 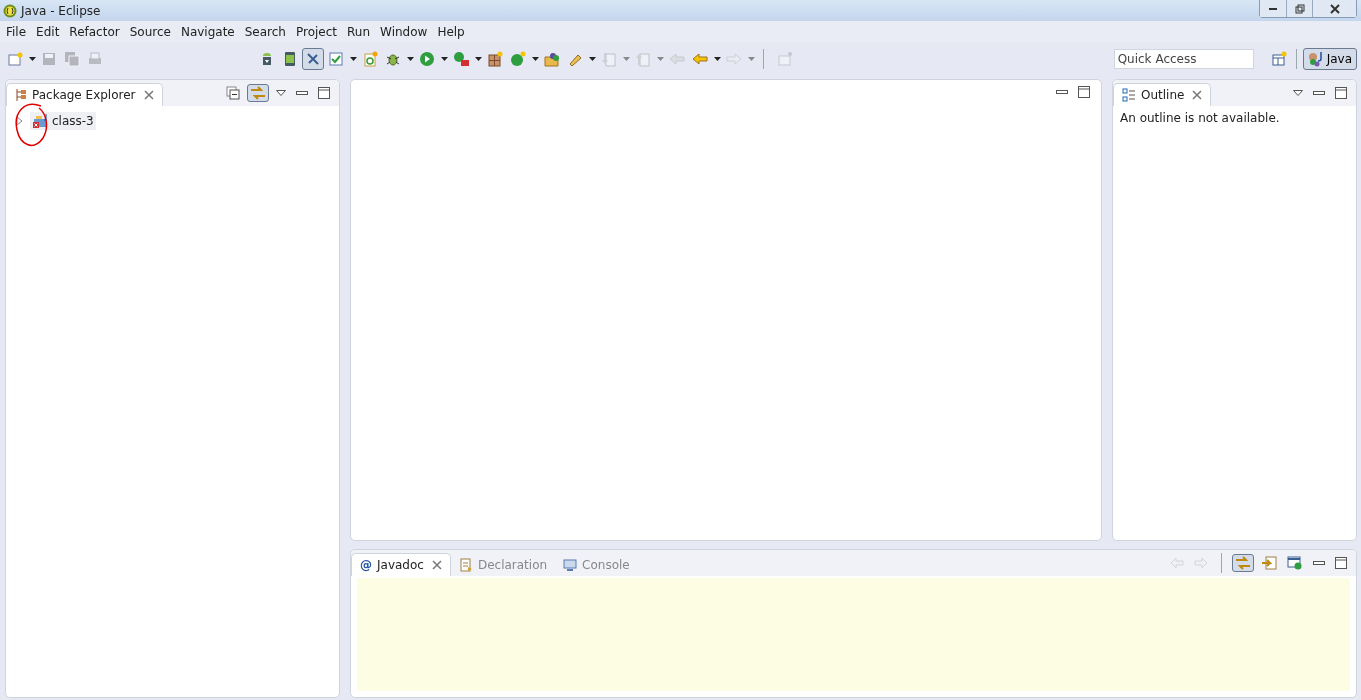 What do you see at coordinates (370, 59) in the screenshot?
I see `new-file-icon` at bounding box center [370, 59].